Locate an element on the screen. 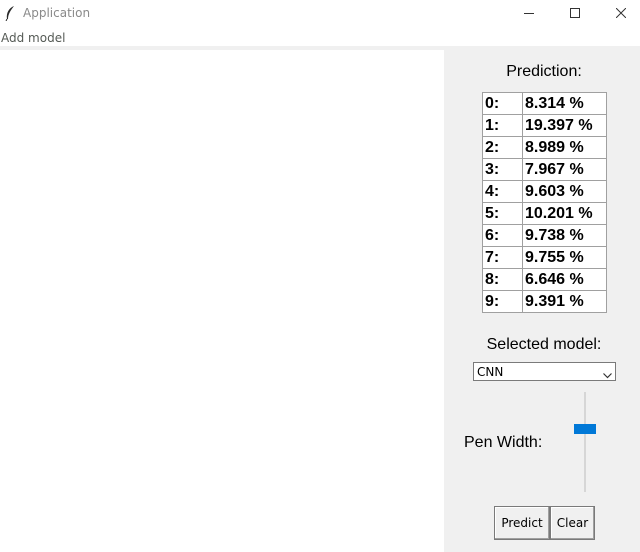 Image resolution: width=640 pixels, height=552 pixels. maximize-icon is located at coordinates (575, 13).